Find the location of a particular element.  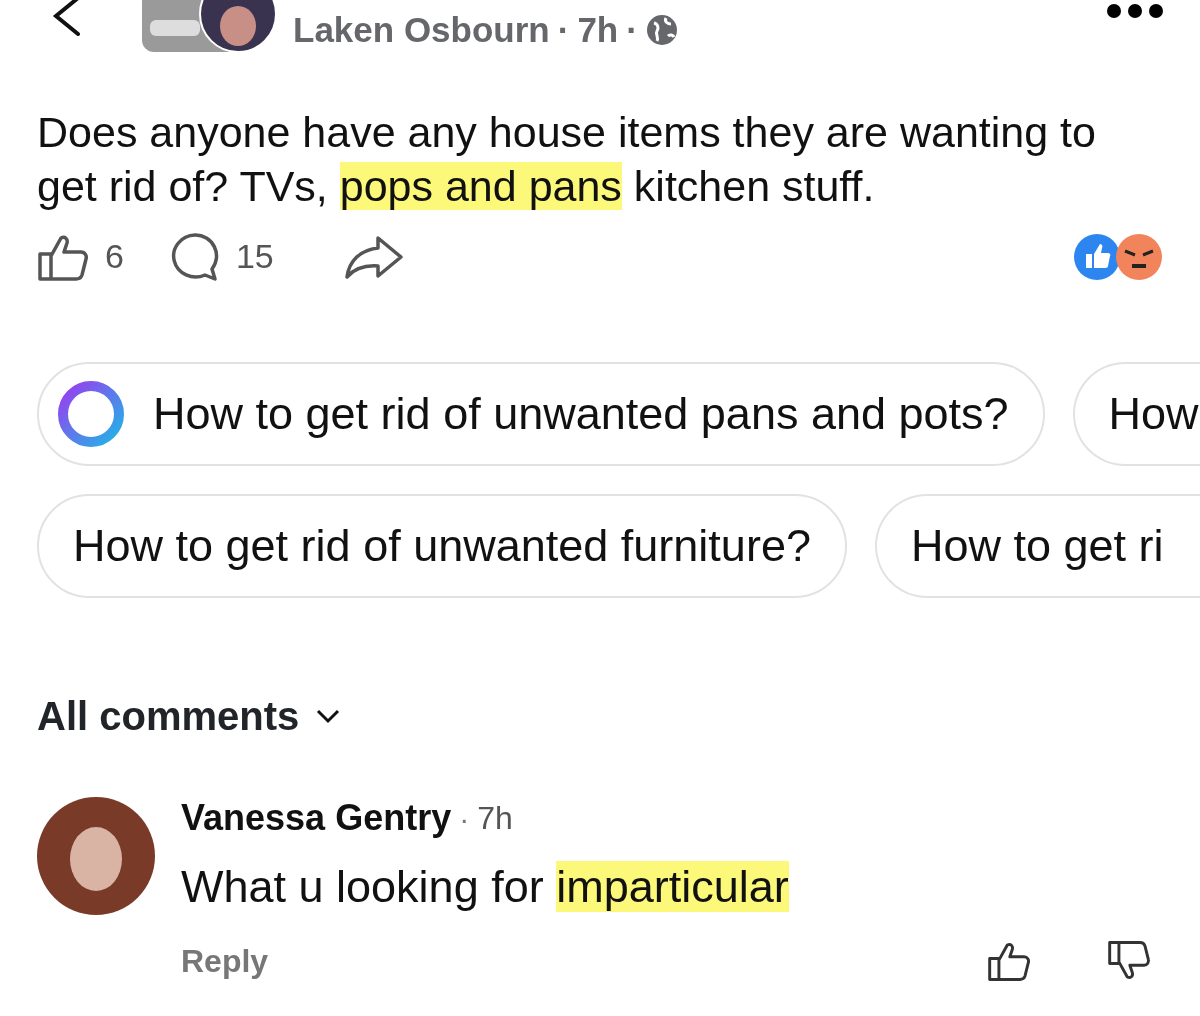

comment-text: What u looking for imparticular is located at coordinates (485, 887).